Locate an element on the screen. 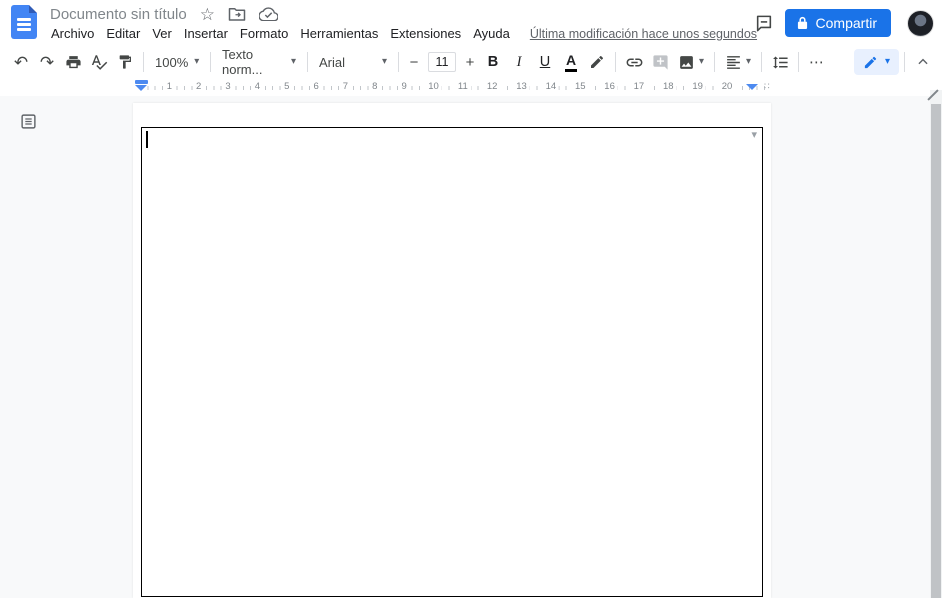 This screenshot has height=598, width=942. highlighter-icon is located at coordinates (597, 61).